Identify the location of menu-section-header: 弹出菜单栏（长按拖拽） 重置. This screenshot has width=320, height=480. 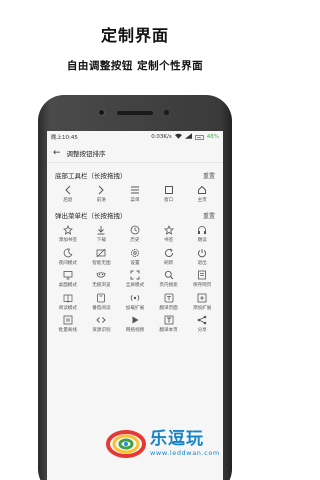
(135, 215).